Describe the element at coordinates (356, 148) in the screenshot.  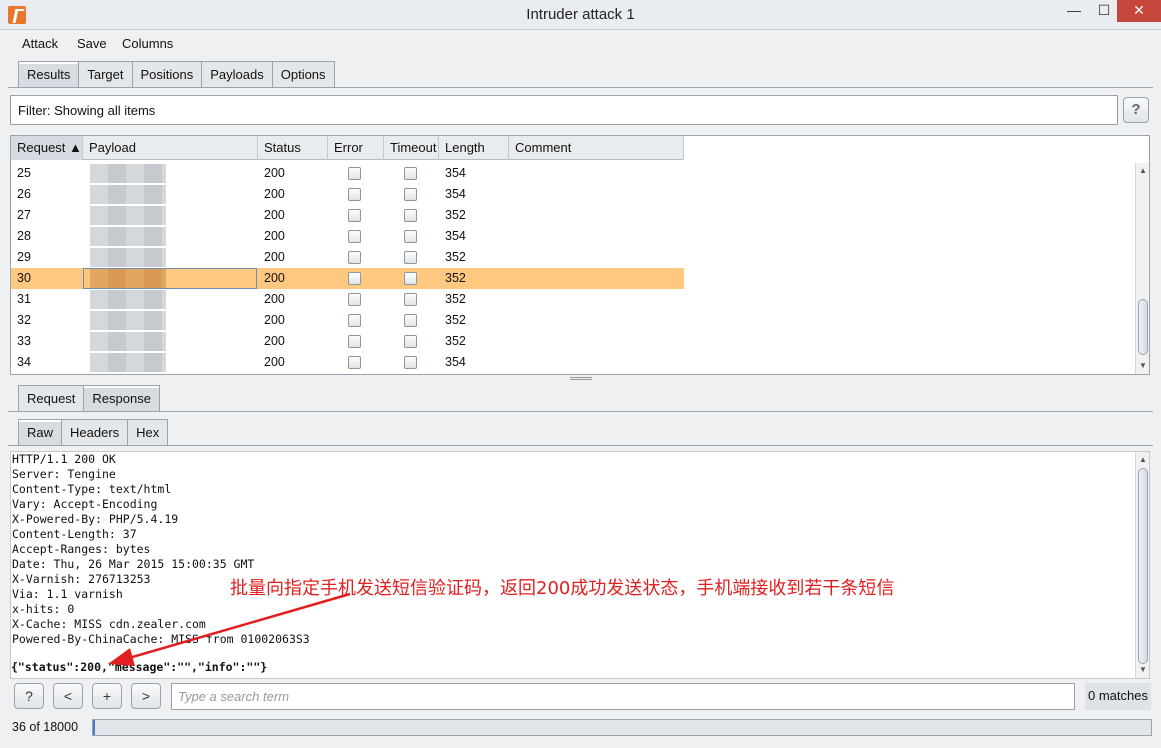
I see `column-error: Error` at that location.